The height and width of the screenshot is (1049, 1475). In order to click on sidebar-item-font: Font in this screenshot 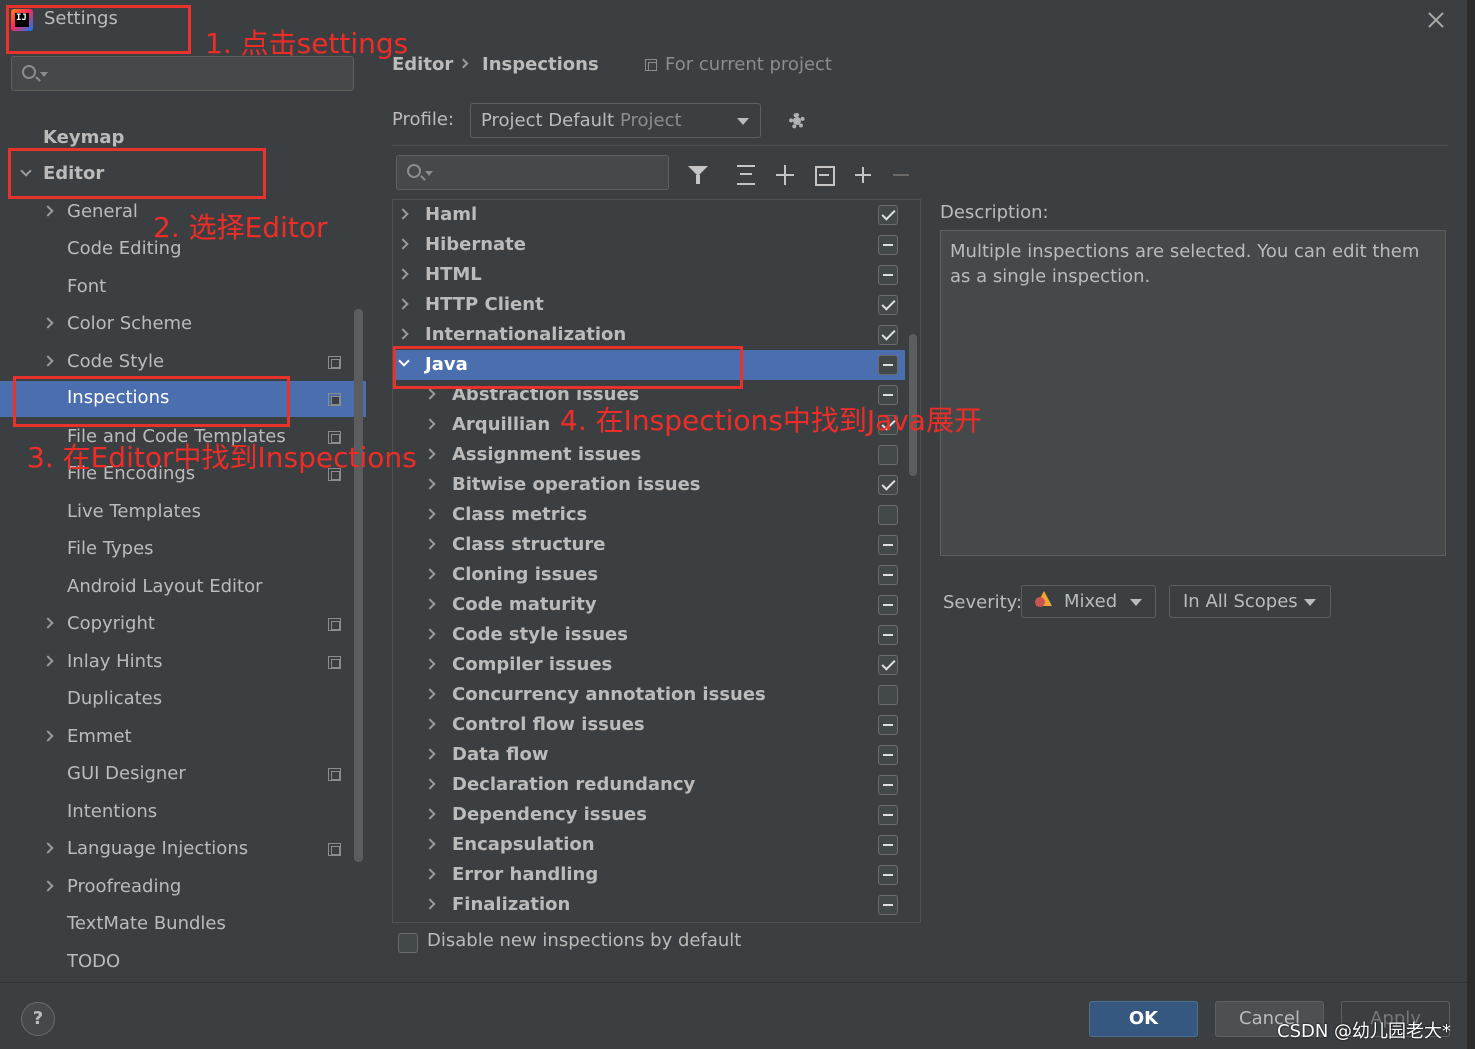, I will do `click(176, 288)`.